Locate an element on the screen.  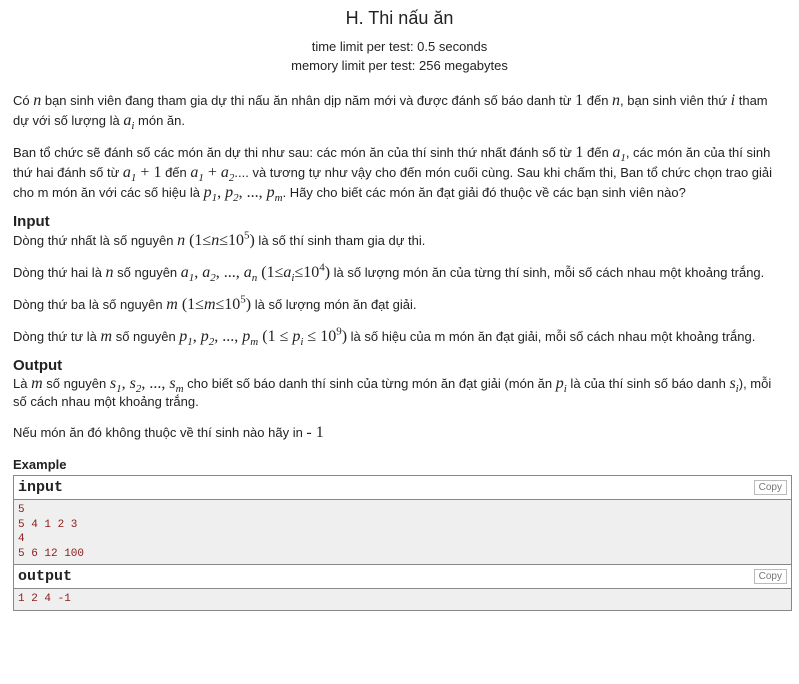
input-header: input Copy is located at coordinates (402, 488).